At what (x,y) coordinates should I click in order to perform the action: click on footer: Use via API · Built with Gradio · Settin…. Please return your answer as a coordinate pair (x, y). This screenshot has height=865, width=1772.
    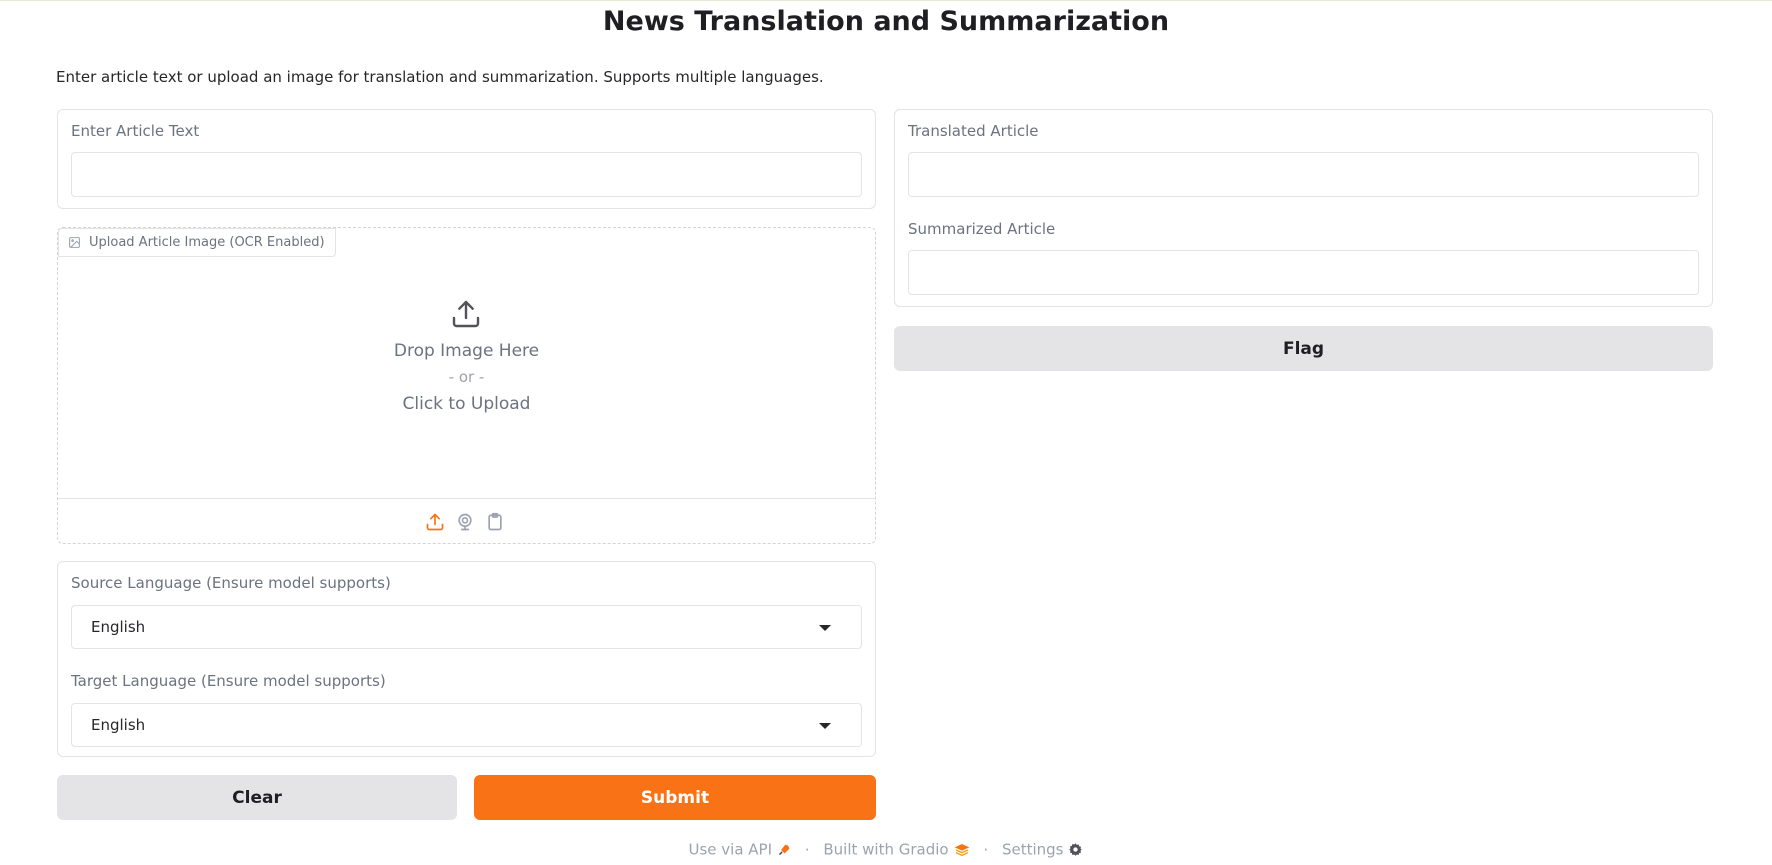
    Looking at the image, I should click on (886, 849).